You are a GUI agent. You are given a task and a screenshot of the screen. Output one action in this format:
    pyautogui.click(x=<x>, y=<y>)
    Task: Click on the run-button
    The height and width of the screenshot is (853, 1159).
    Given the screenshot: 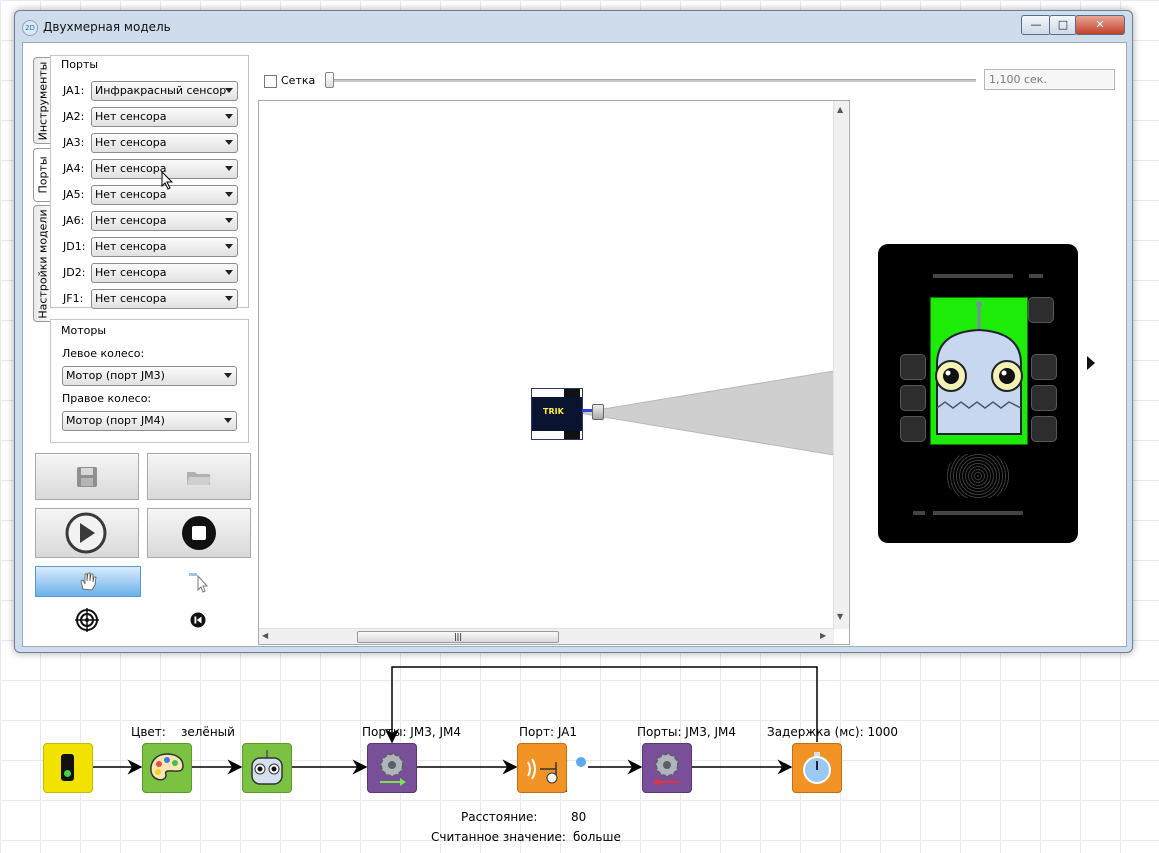 What is the action you would take?
    pyautogui.click(x=87, y=533)
    